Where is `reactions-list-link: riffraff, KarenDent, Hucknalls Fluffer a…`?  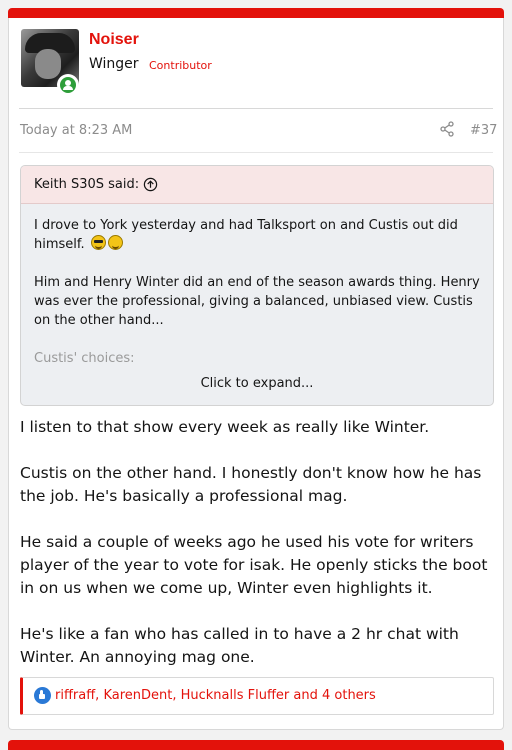 reactions-list-link: riffraff, KarenDent, Hucknalls Fluffer a… is located at coordinates (215, 695).